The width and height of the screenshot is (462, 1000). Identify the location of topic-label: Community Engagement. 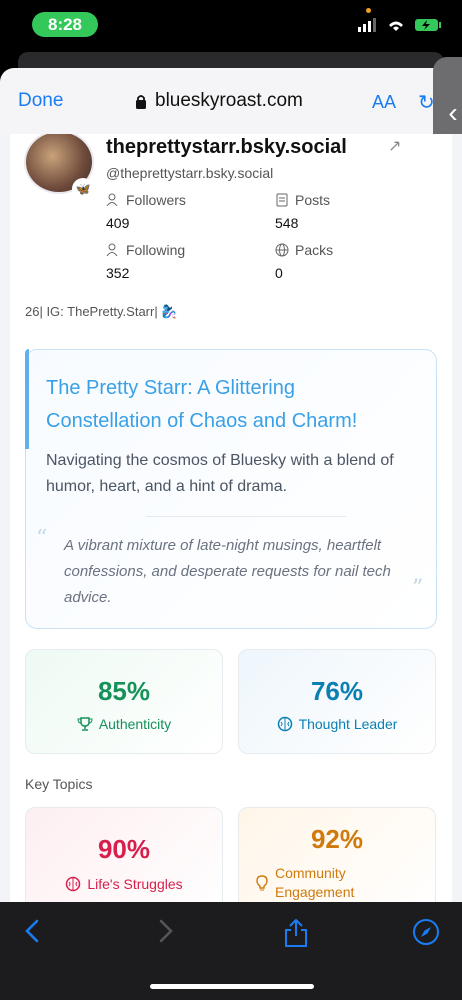
(315, 882).